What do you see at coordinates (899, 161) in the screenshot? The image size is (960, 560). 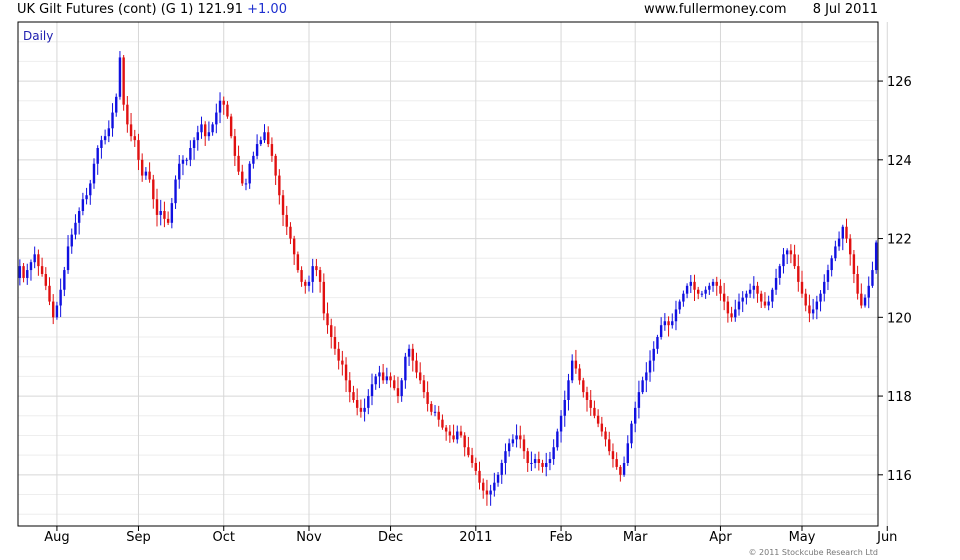 I see `y-tick-label: 124` at bounding box center [899, 161].